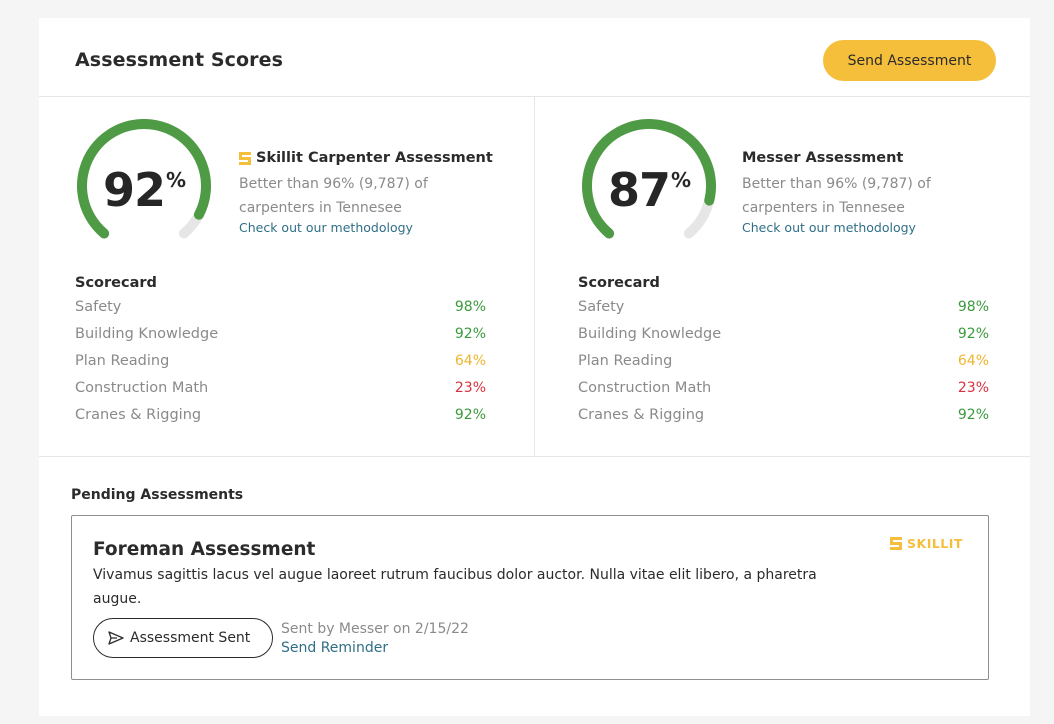  What do you see at coordinates (909, 60) in the screenshot?
I see `send-assessment-button: Send Assessment` at bounding box center [909, 60].